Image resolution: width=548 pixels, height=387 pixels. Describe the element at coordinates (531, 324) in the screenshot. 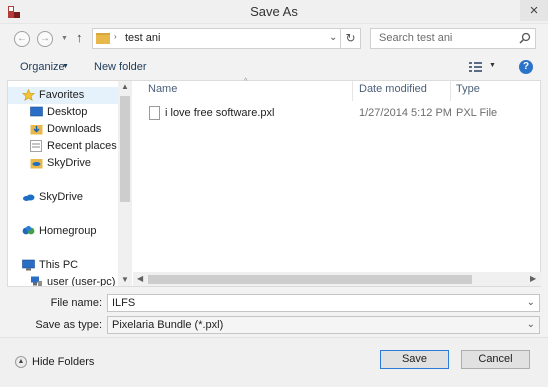

I see `save-as-type-dropdown-icon: ⌄` at that location.